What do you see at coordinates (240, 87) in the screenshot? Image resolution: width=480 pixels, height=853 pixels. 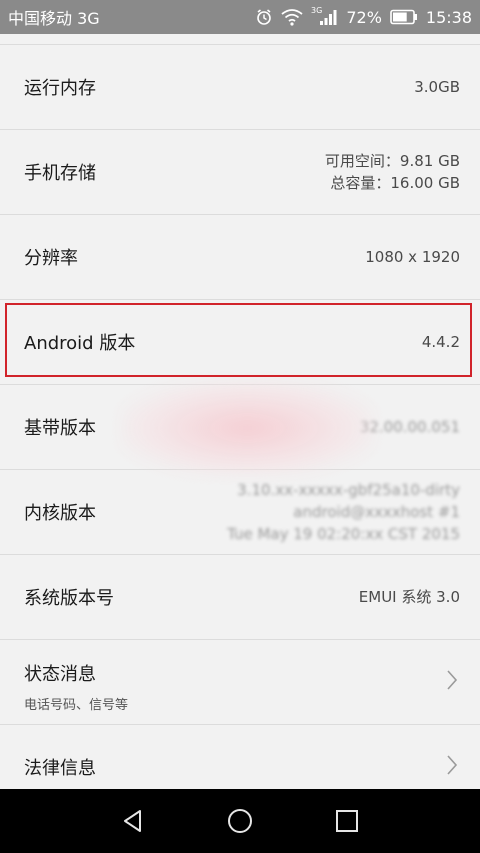 I see `row-ram: 运行内存 3.0GB` at bounding box center [240, 87].